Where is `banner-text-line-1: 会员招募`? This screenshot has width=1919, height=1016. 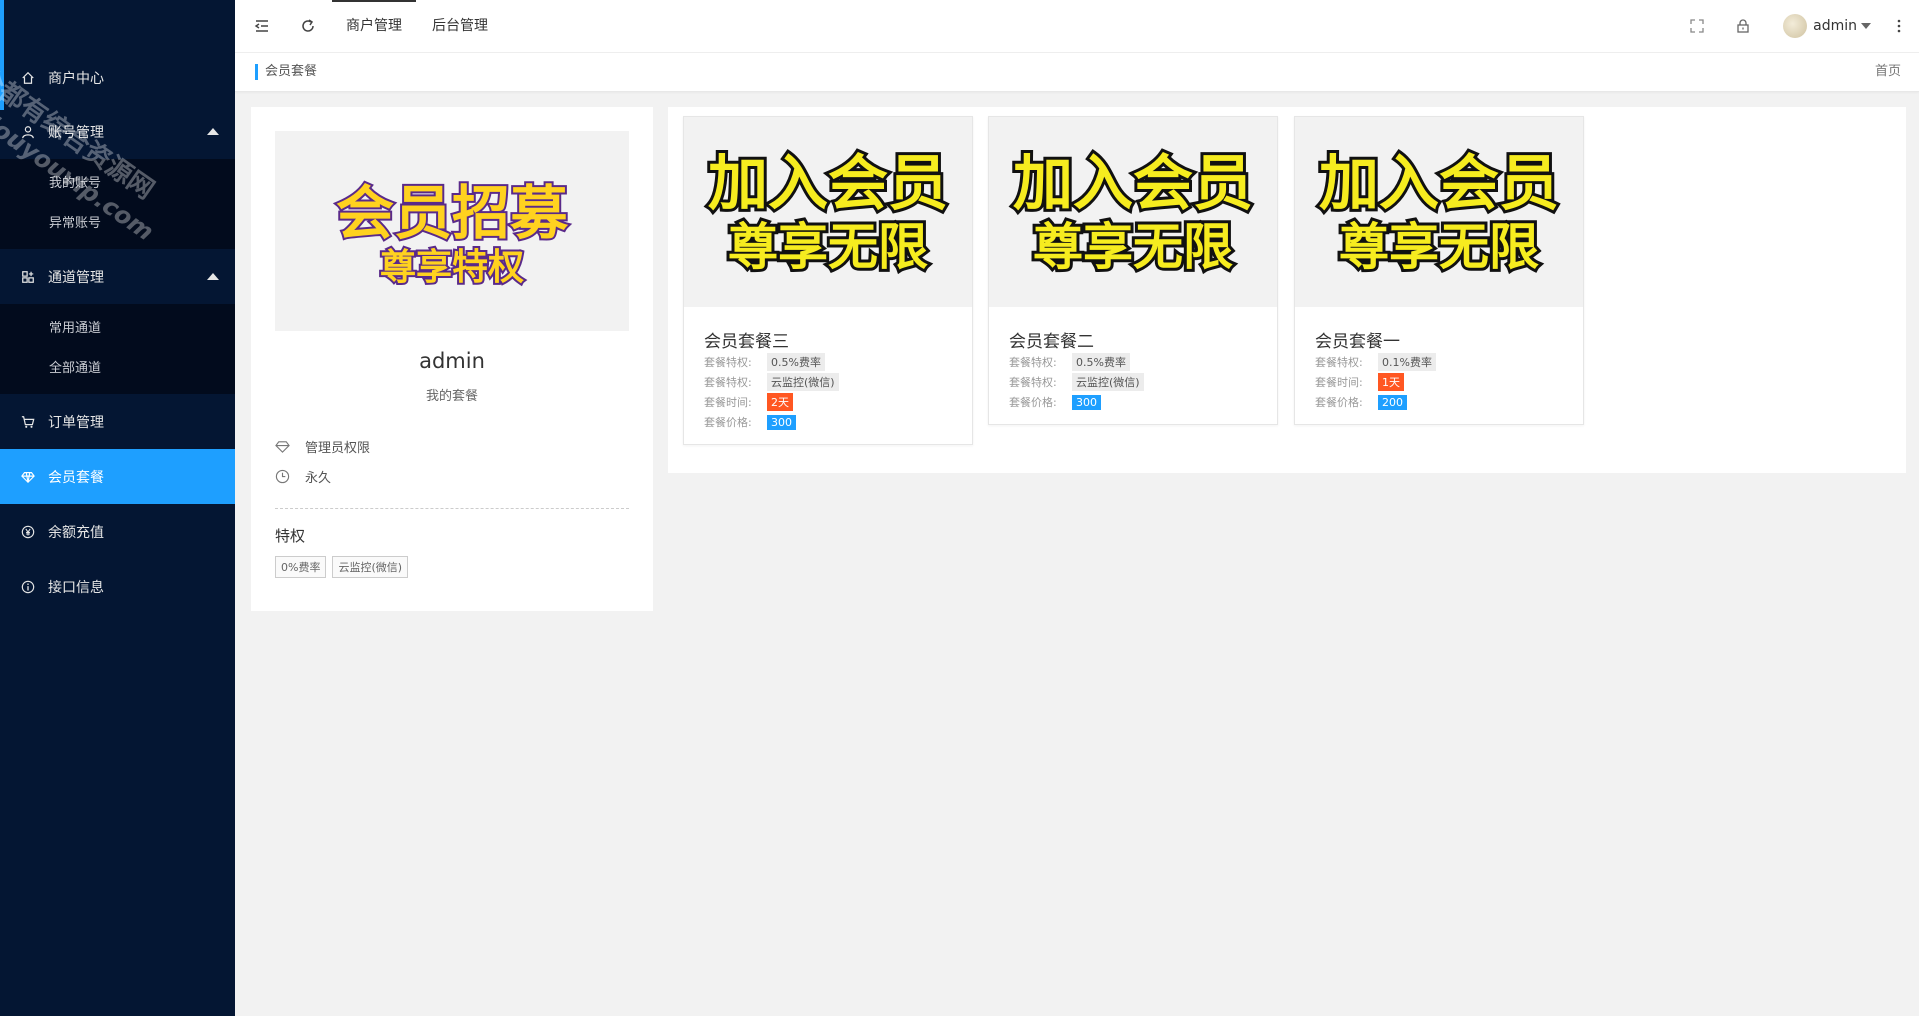
banner-text-line-1: 会员招募 is located at coordinates (452, 213).